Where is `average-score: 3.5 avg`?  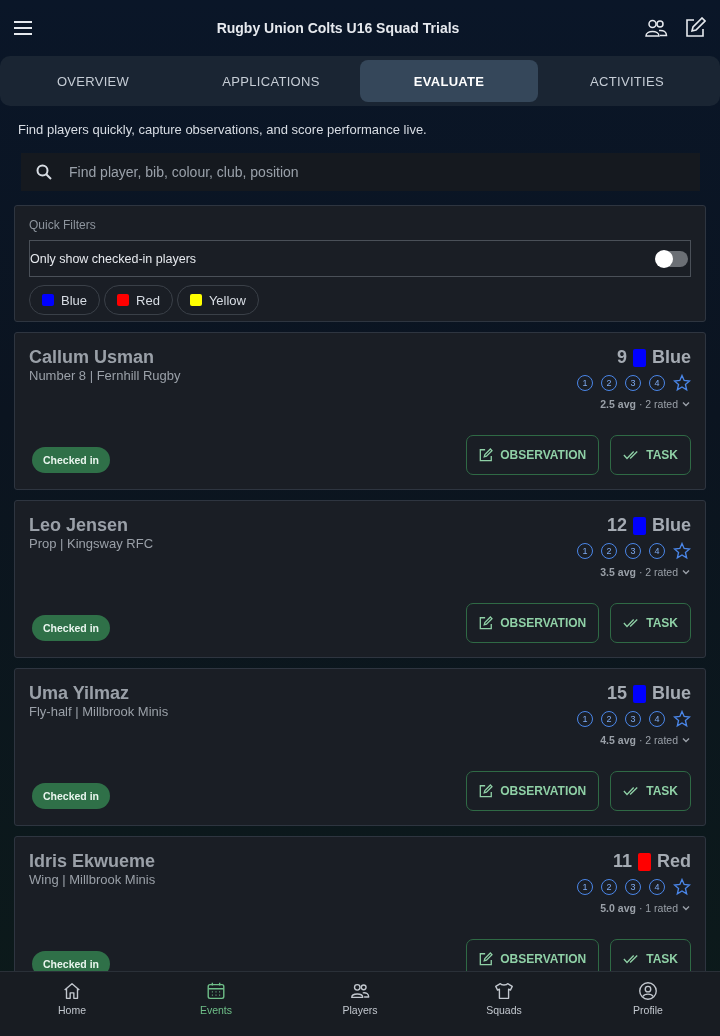
average-score: 3.5 avg is located at coordinates (618, 572).